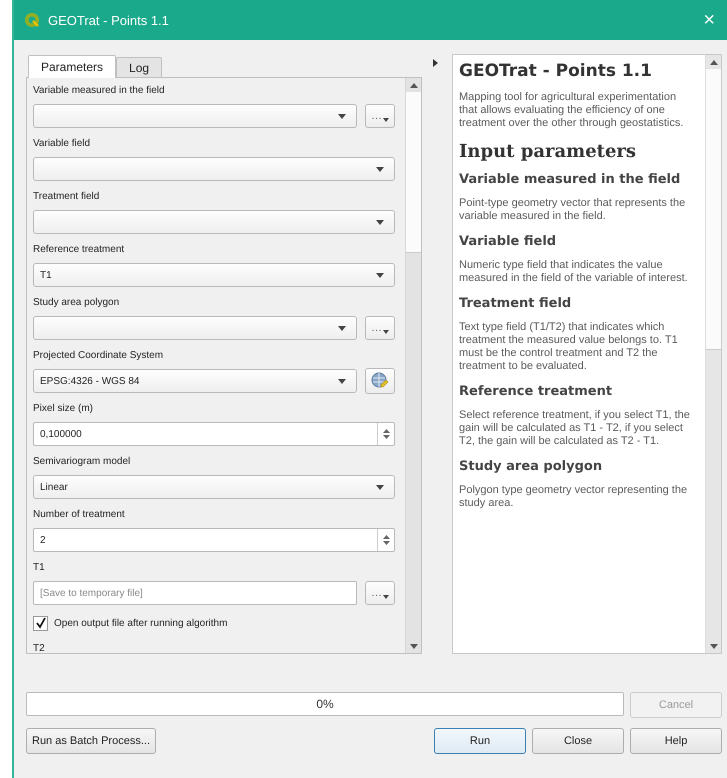  I want to click on help-text: Numeric type field that indicates the value measured in the field of the variable of interest., so click(574, 272).